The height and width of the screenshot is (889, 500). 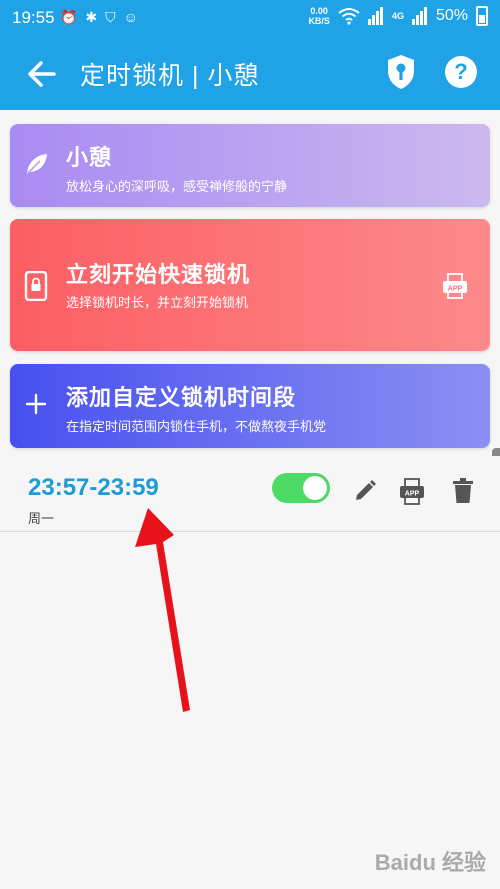 I want to click on net-speed: 0.00 KB/S, so click(x=319, y=16).